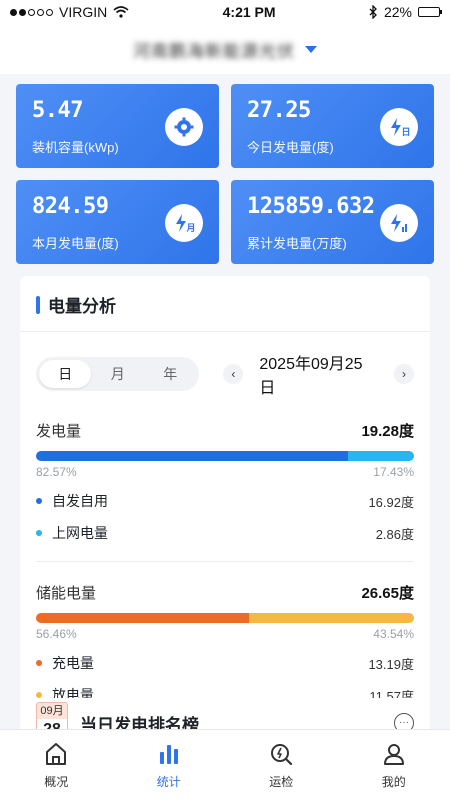 This screenshot has height=800, width=450. What do you see at coordinates (393, 781) in the screenshot?
I see `tab-label: 我的` at bounding box center [393, 781].